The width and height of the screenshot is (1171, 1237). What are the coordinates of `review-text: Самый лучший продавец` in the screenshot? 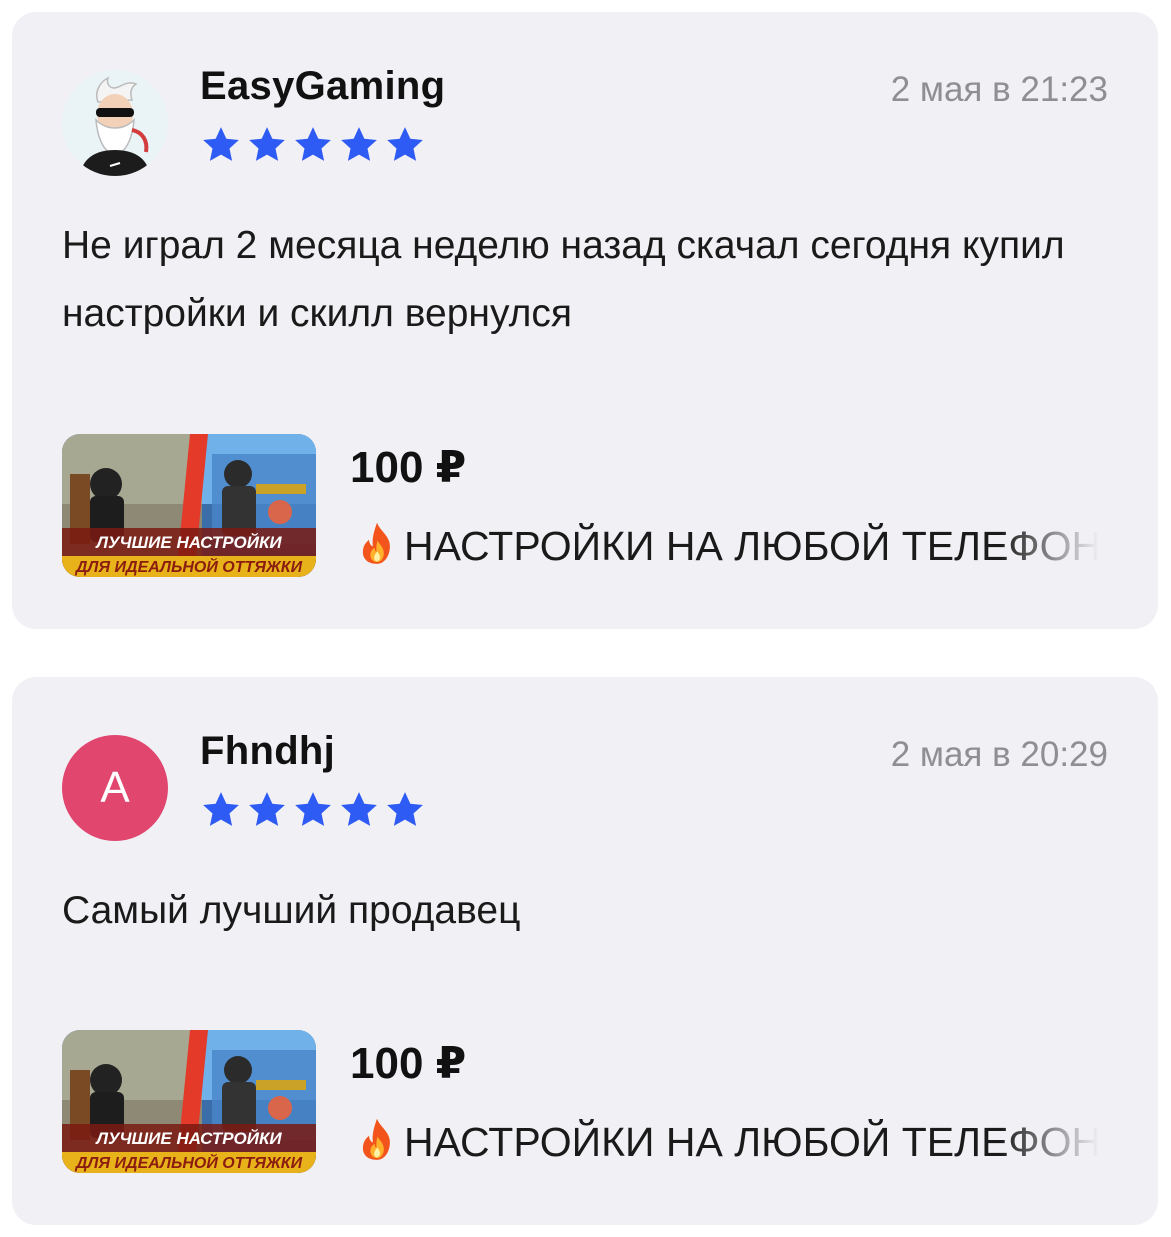 It's located at (291, 910).